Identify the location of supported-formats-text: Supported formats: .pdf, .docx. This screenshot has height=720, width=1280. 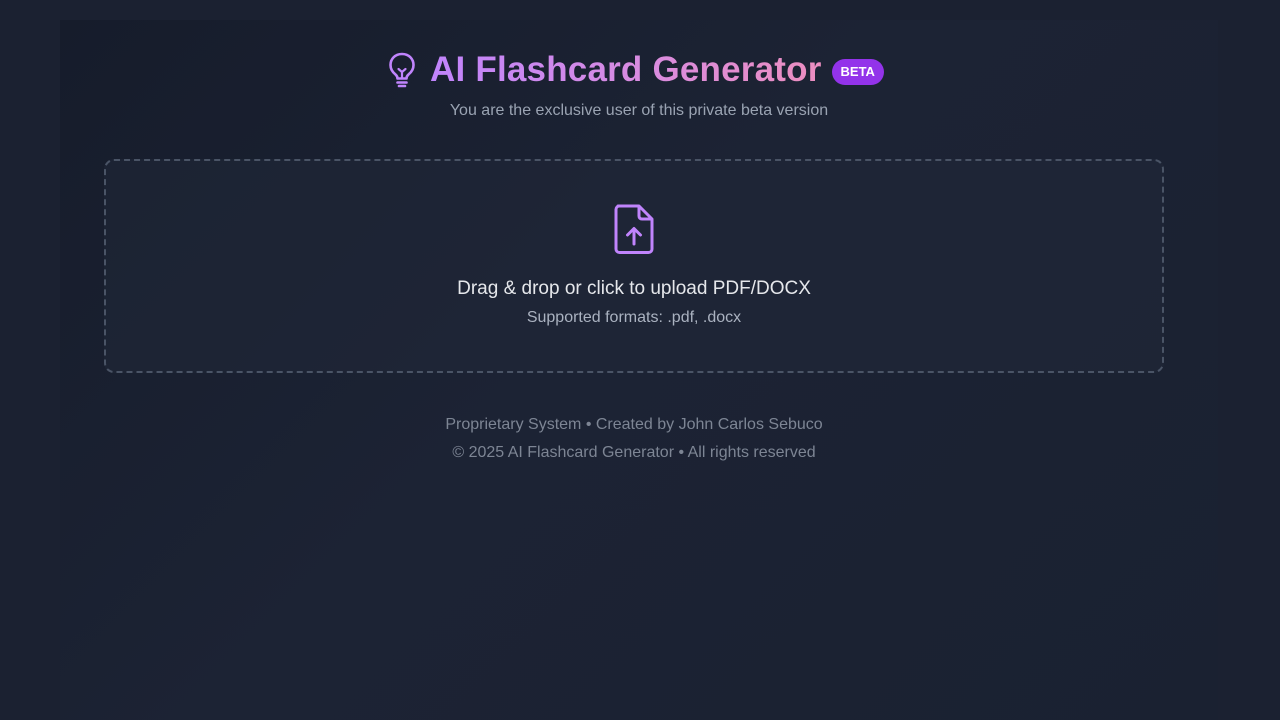
(634, 317).